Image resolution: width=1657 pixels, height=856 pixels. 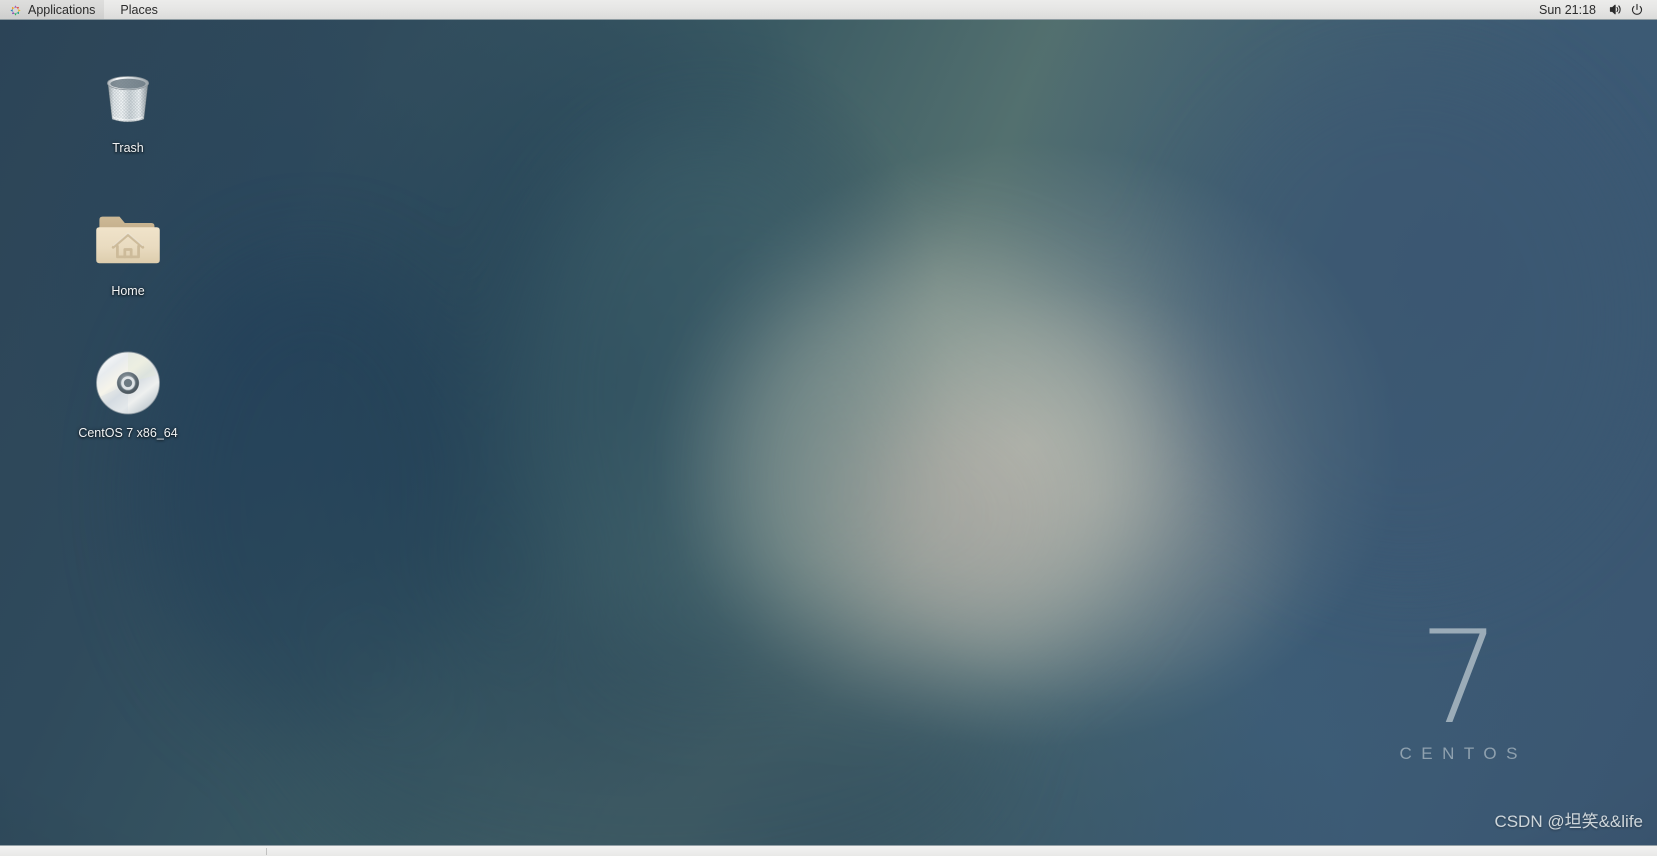 I want to click on optical-disc-icon, so click(x=128, y=383).